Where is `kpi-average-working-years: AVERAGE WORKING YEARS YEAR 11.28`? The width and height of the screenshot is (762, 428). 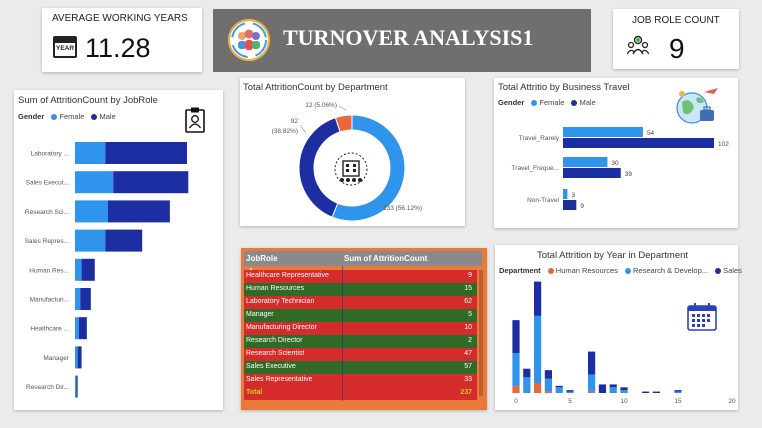 kpi-average-working-years: AVERAGE WORKING YEARS YEAR 11.28 is located at coordinates (122, 40).